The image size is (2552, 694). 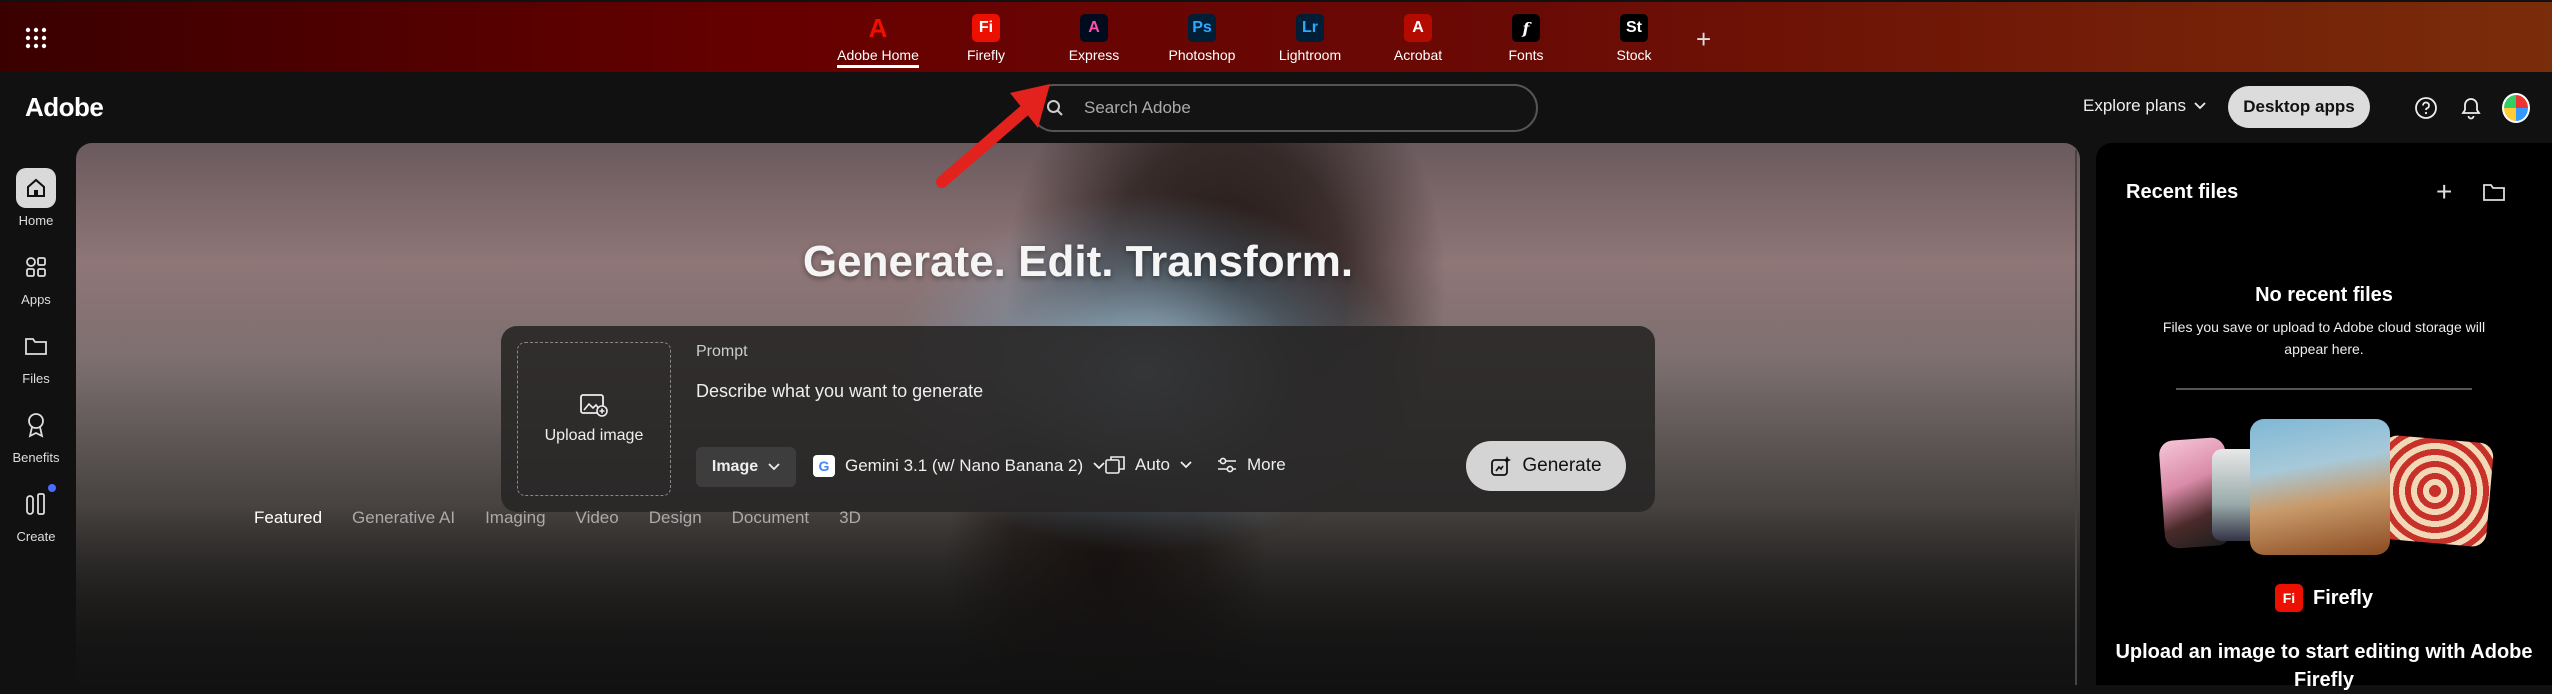 I want to click on fonts-icon: f, so click(x=1526, y=28).